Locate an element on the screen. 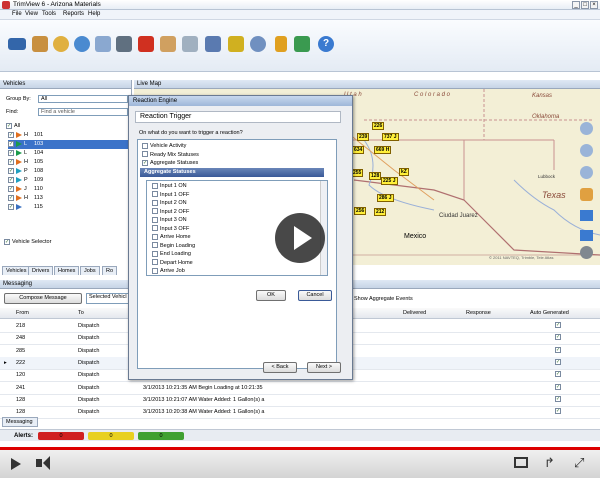 The height and width of the screenshot is (478, 600). status-option: Arrive Home is located at coordinates (170, 237).